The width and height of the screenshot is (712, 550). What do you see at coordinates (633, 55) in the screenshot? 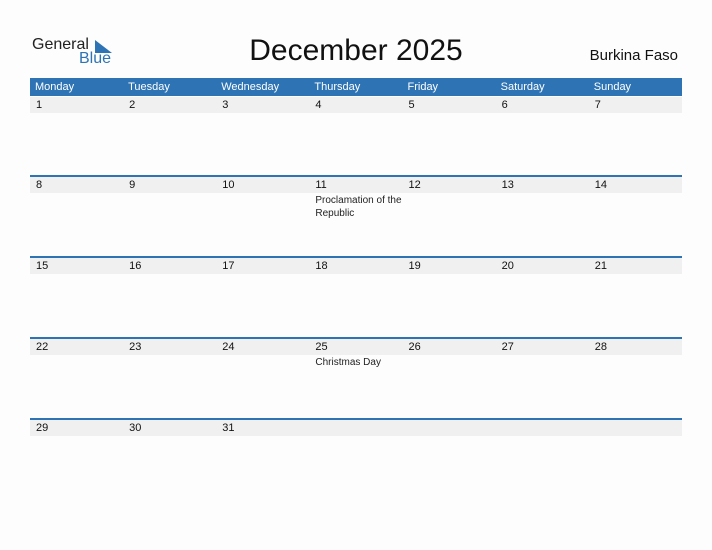
I see `country-label: Burkina Faso` at bounding box center [633, 55].